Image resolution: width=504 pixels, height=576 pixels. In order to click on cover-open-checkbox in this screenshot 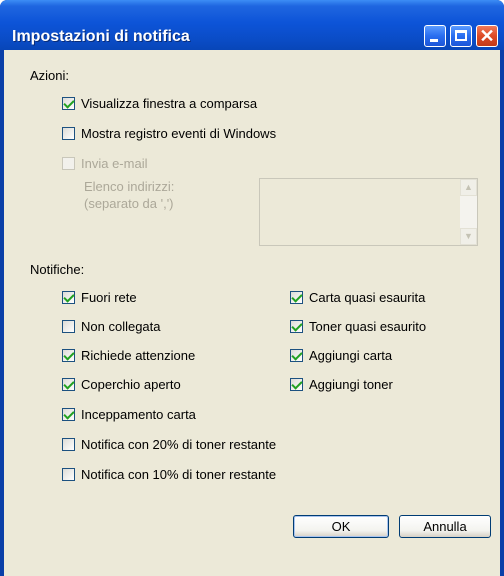, I will do `click(68, 384)`.